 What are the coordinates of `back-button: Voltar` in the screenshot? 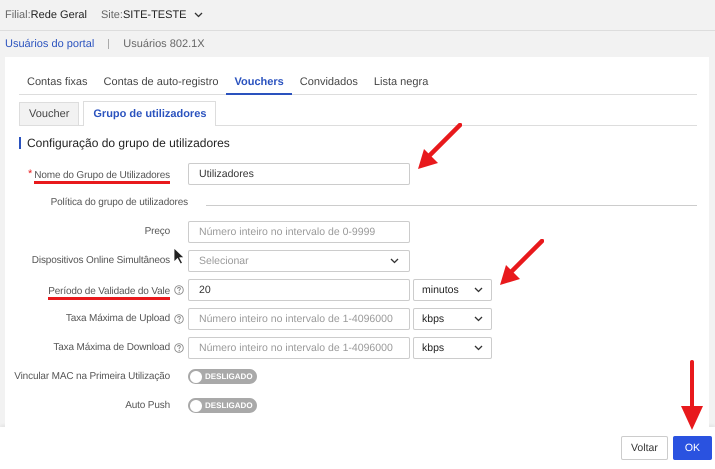 It's located at (644, 448).